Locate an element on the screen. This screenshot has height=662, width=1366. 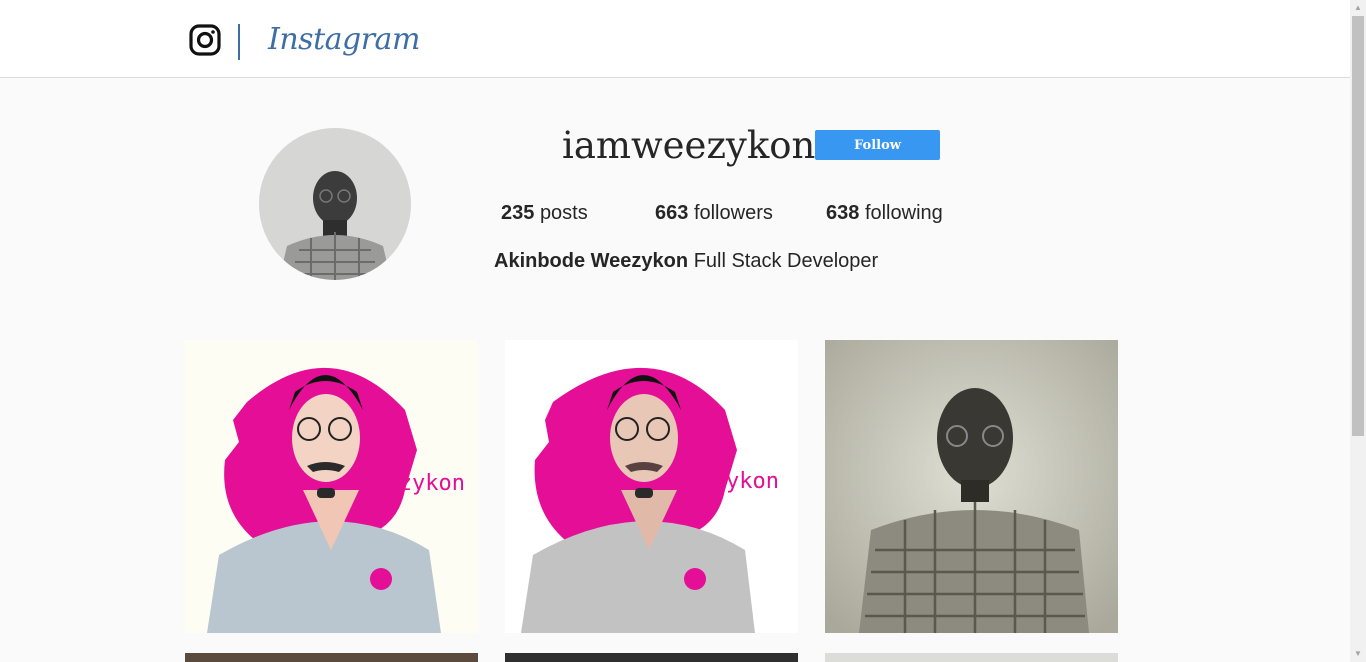
scroll-thumb is located at coordinates (1358, 226).